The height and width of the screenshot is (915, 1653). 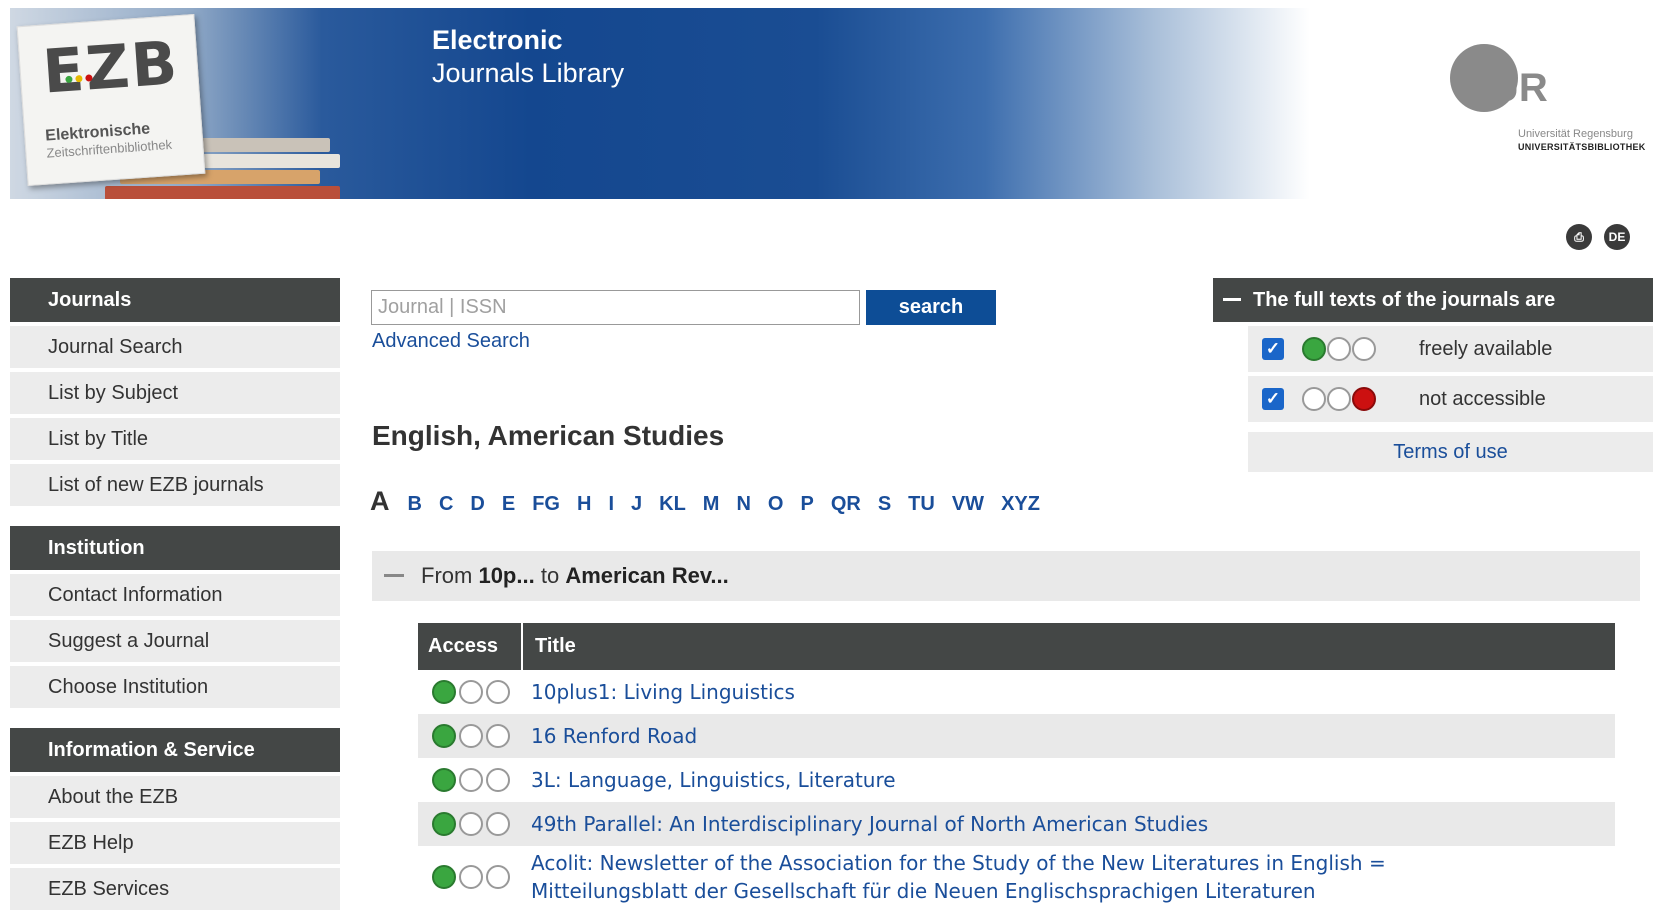 What do you see at coordinates (672, 504) in the screenshot?
I see `alphabet-letter: KL` at bounding box center [672, 504].